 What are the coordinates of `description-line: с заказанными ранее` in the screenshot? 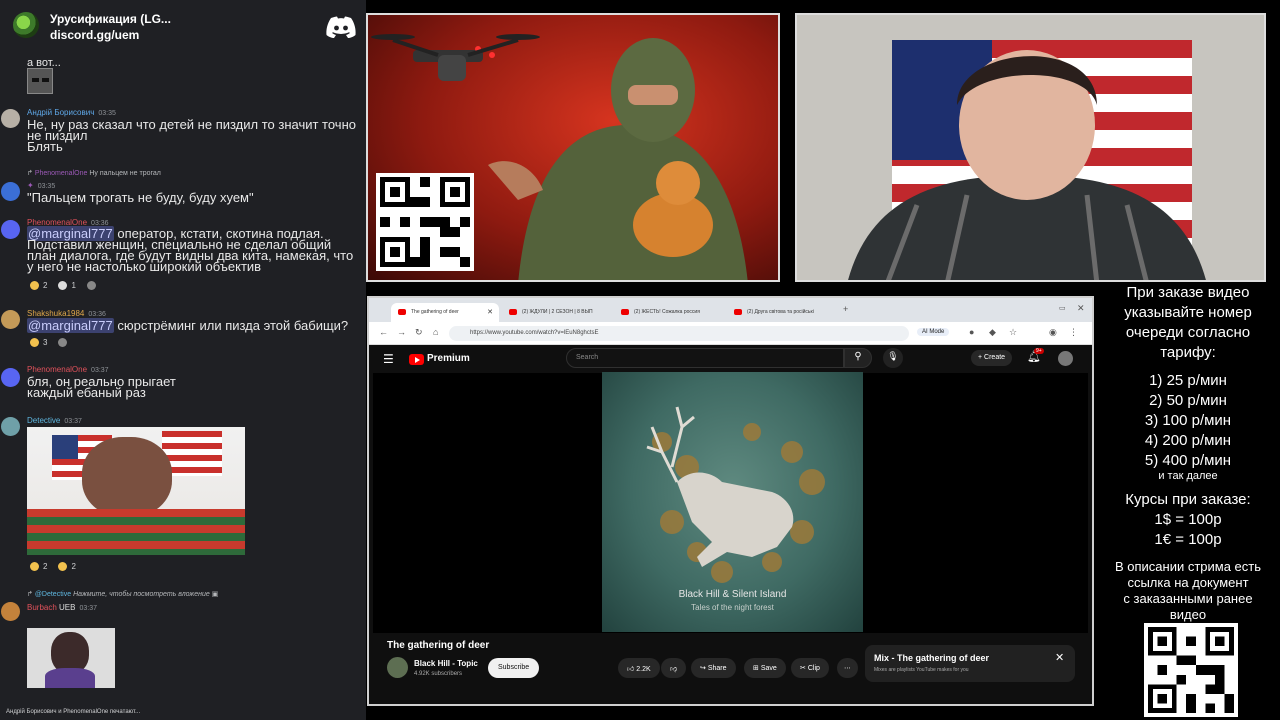 It's located at (1188, 598).